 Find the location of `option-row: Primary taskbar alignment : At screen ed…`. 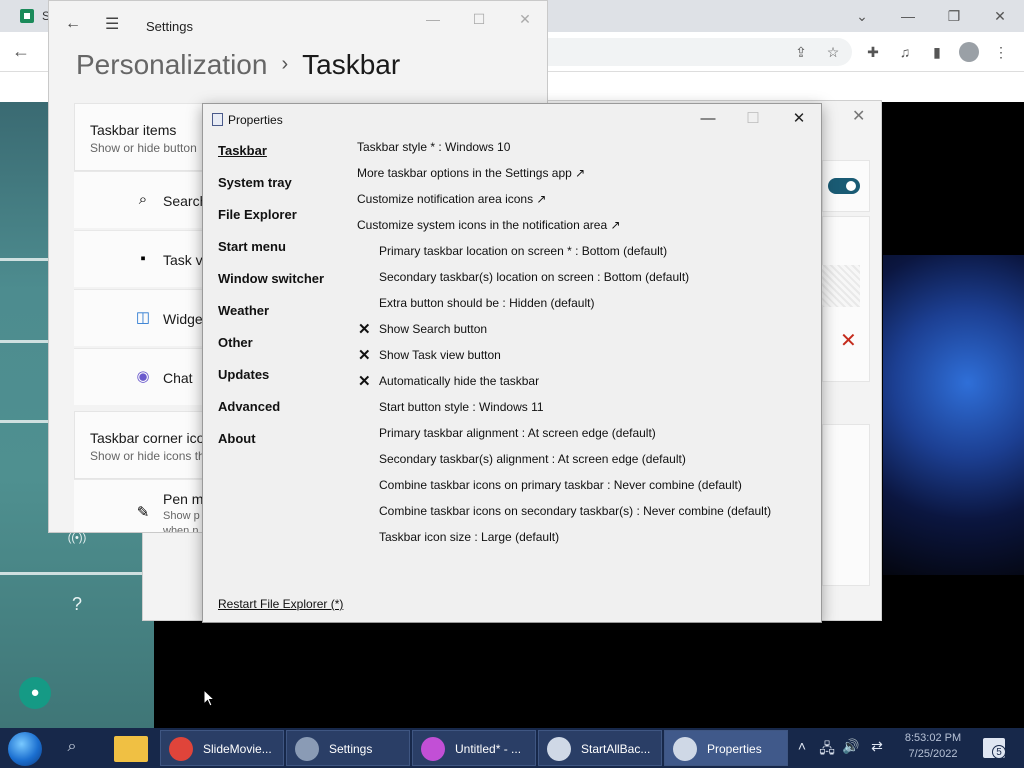

option-row: Primary taskbar alignment : At screen ed… is located at coordinates (517, 433).